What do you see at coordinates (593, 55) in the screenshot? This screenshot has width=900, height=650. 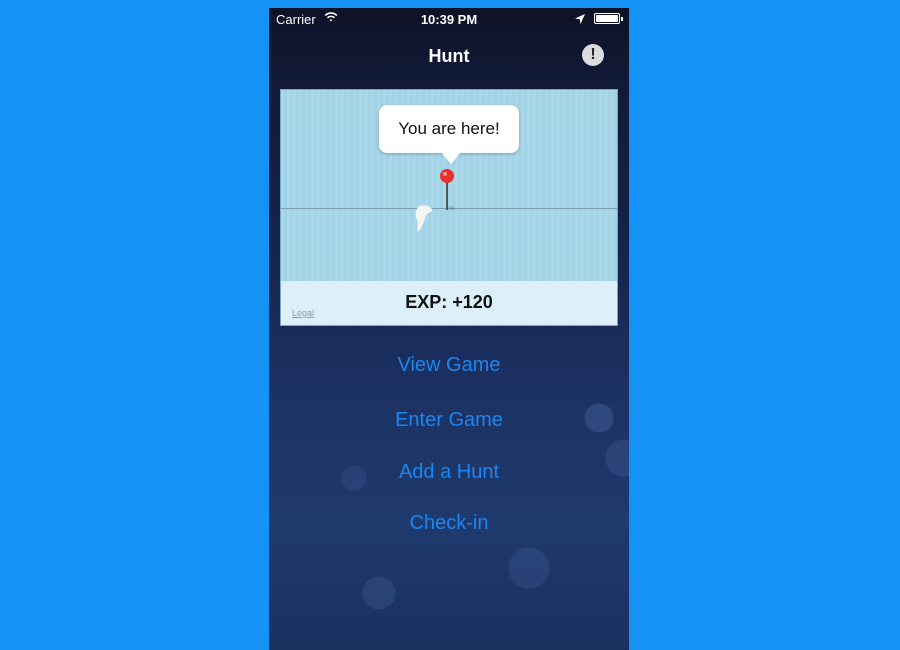 I see `alert-icon: !` at bounding box center [593, 55].